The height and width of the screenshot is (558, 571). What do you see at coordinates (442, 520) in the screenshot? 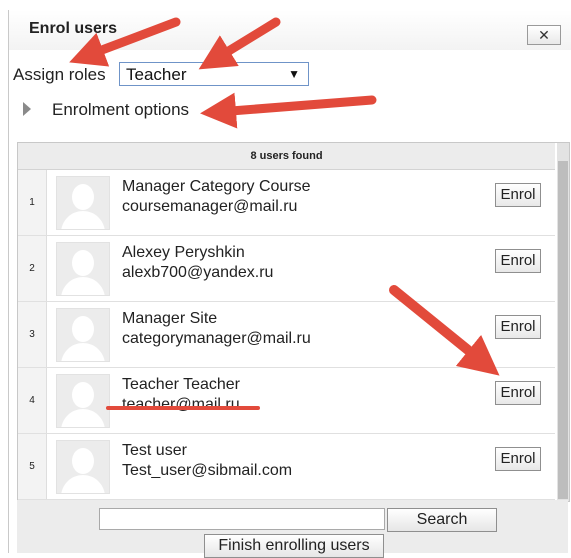
I see `search-button: Search` at bounding box center [442, 520].